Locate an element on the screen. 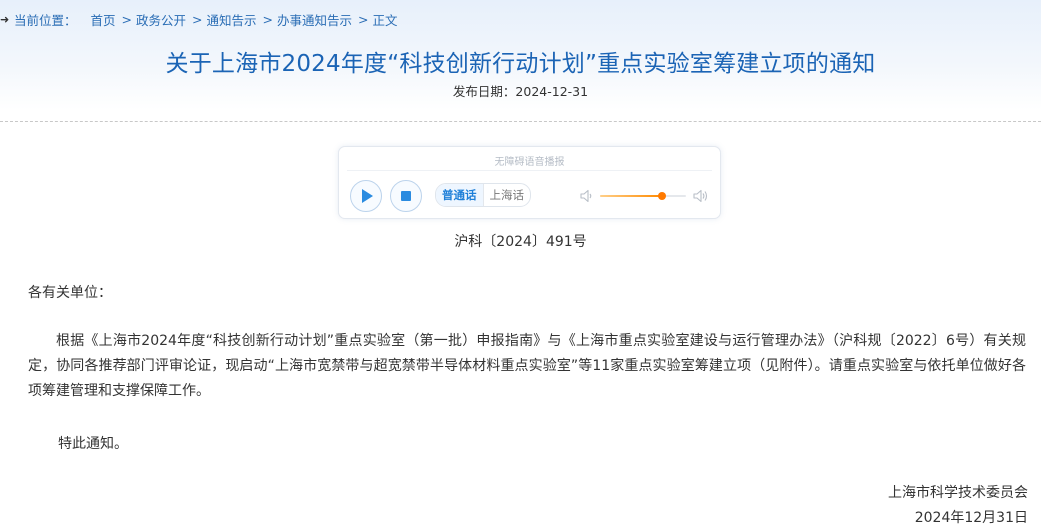 Image resolution: width=1041 pixels, height=528 pixels. breadcrumb-notices: 通知告示 is located at coordinates (232, 19).